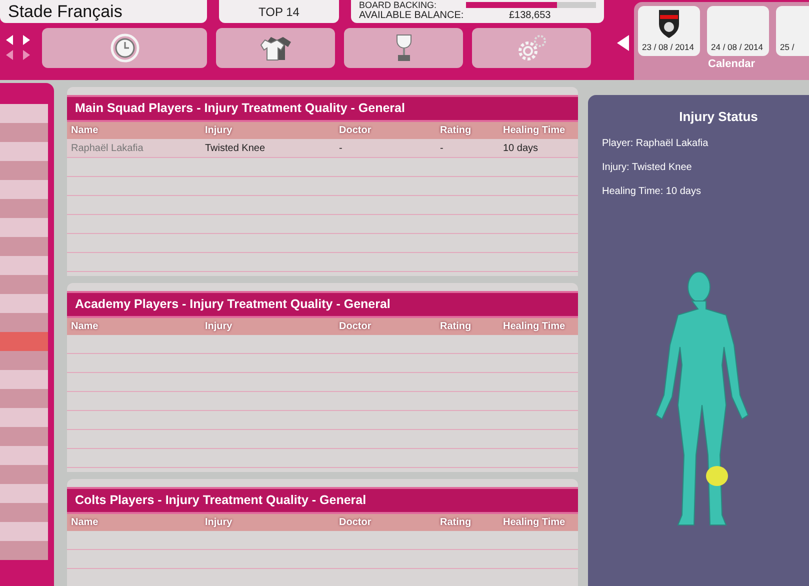  What do you see at coordinates (232, 305) in the screenshot?
I see `table-title: Academy Players - Injury Treatment Quality - General` at bounding box center [232, 305].